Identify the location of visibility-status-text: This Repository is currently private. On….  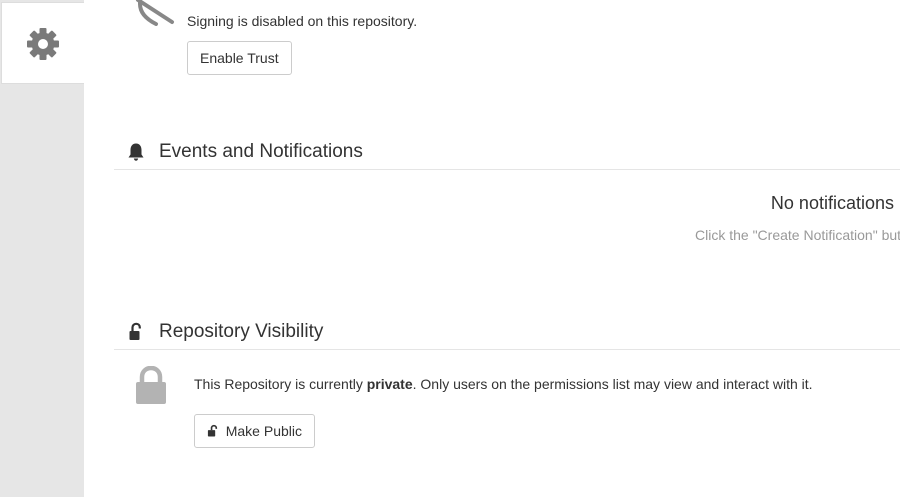
(503, 384).